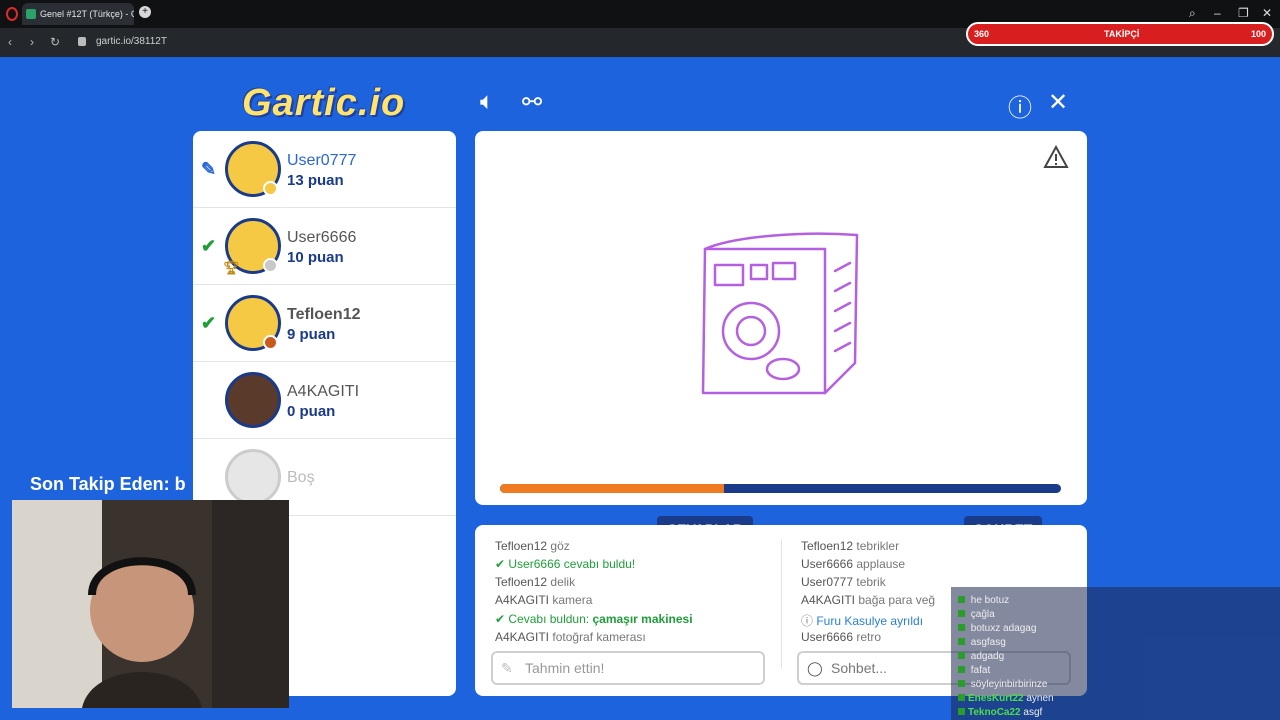 This screenshot has height=720, width=1280. Describe the element at coordinates (841, 637) in the screenshot. I see `chat-message: User6666 retro` at that location.